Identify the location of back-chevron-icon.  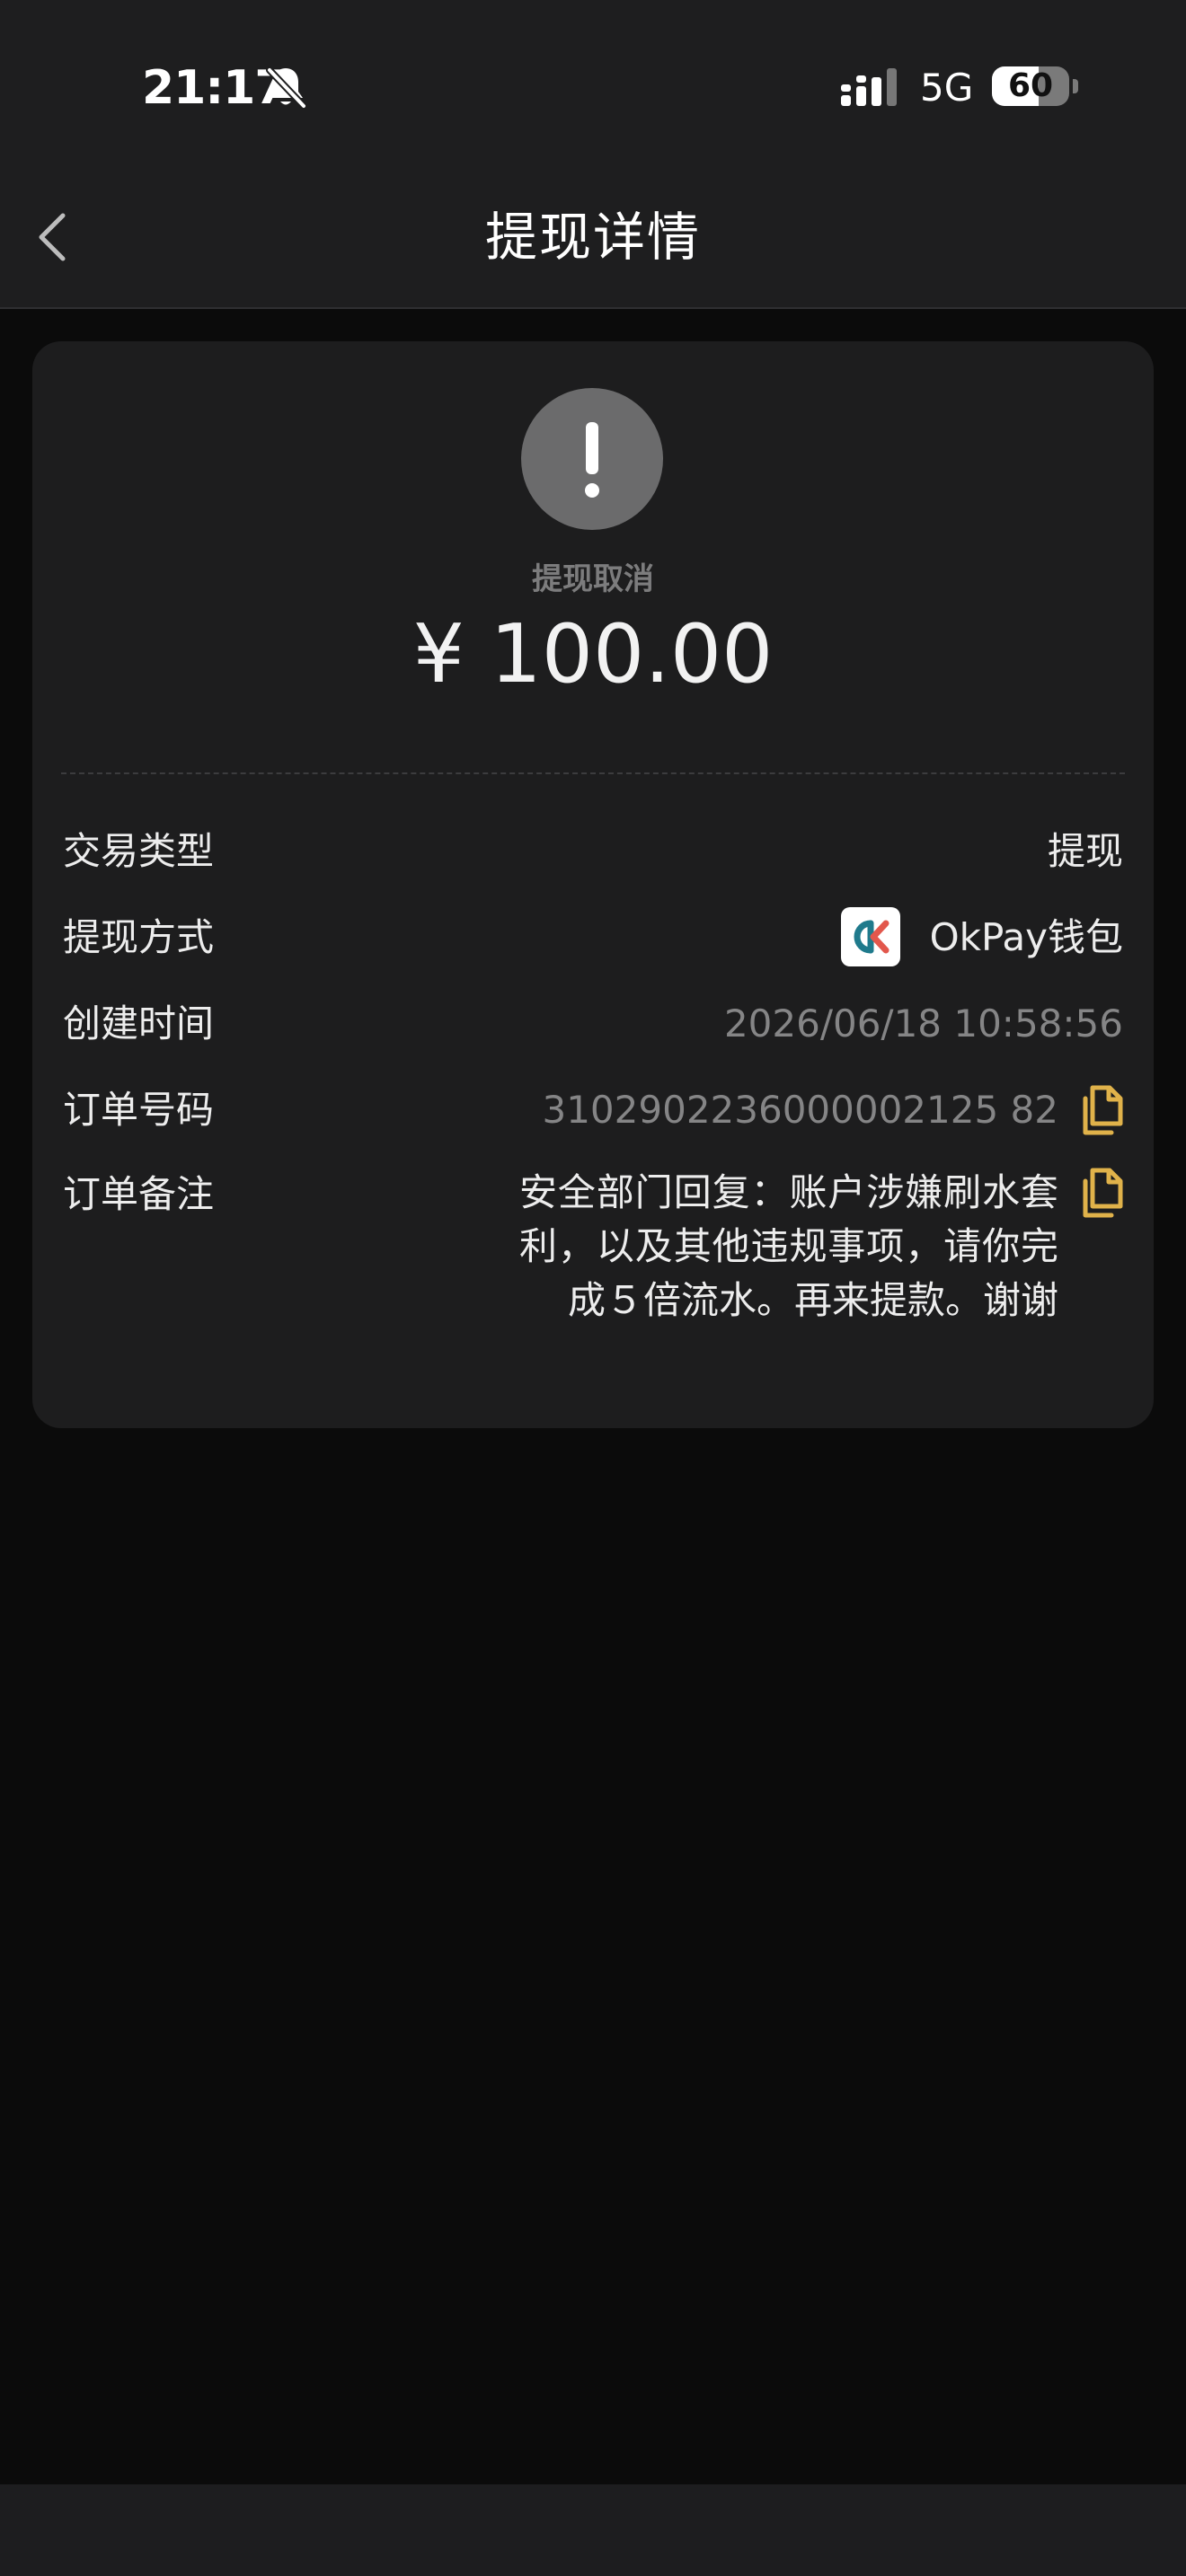
(52, 237).